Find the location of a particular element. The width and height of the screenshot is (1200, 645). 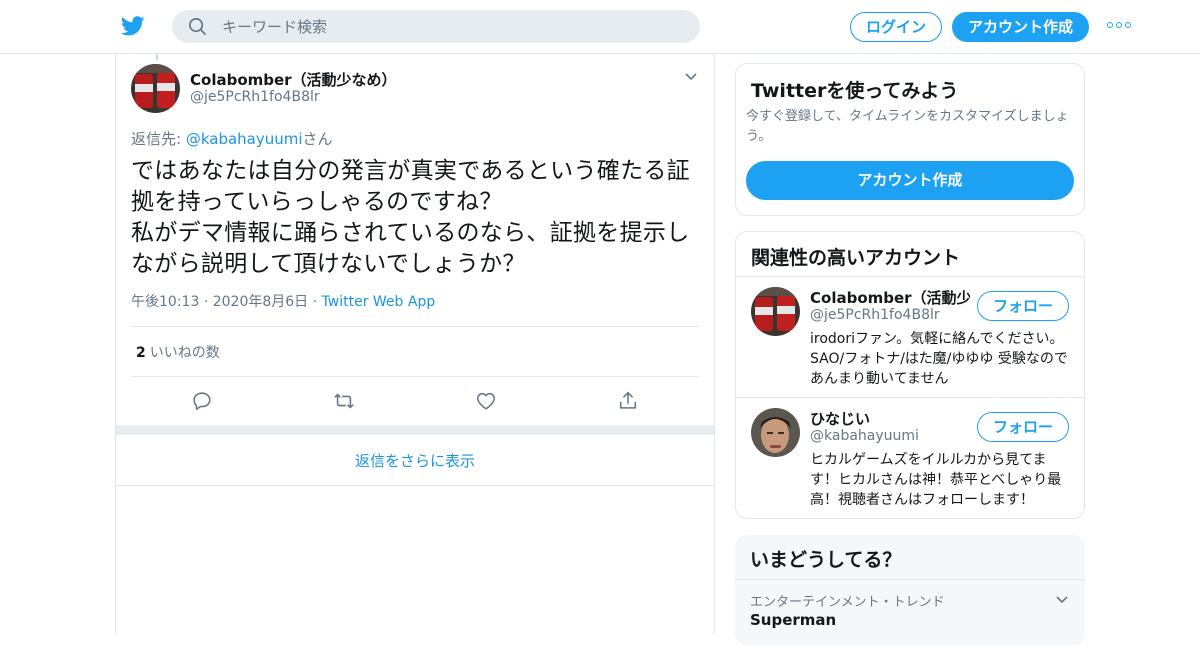

show-more-replies-link: 返信をさらに表示 is located at coordinates (415, 461).